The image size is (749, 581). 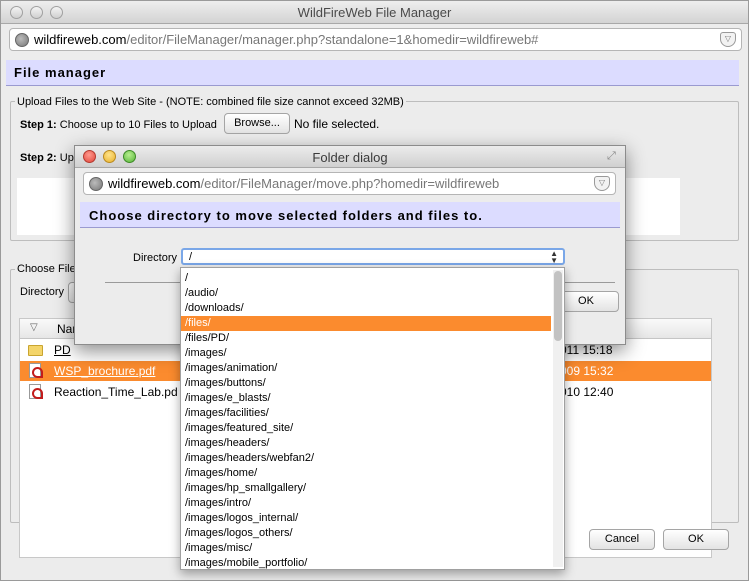 What do you see at coordinates (558, 418) in the screenshot?
I see `dropdown-scrollbar` at bounding box center [558, 418].